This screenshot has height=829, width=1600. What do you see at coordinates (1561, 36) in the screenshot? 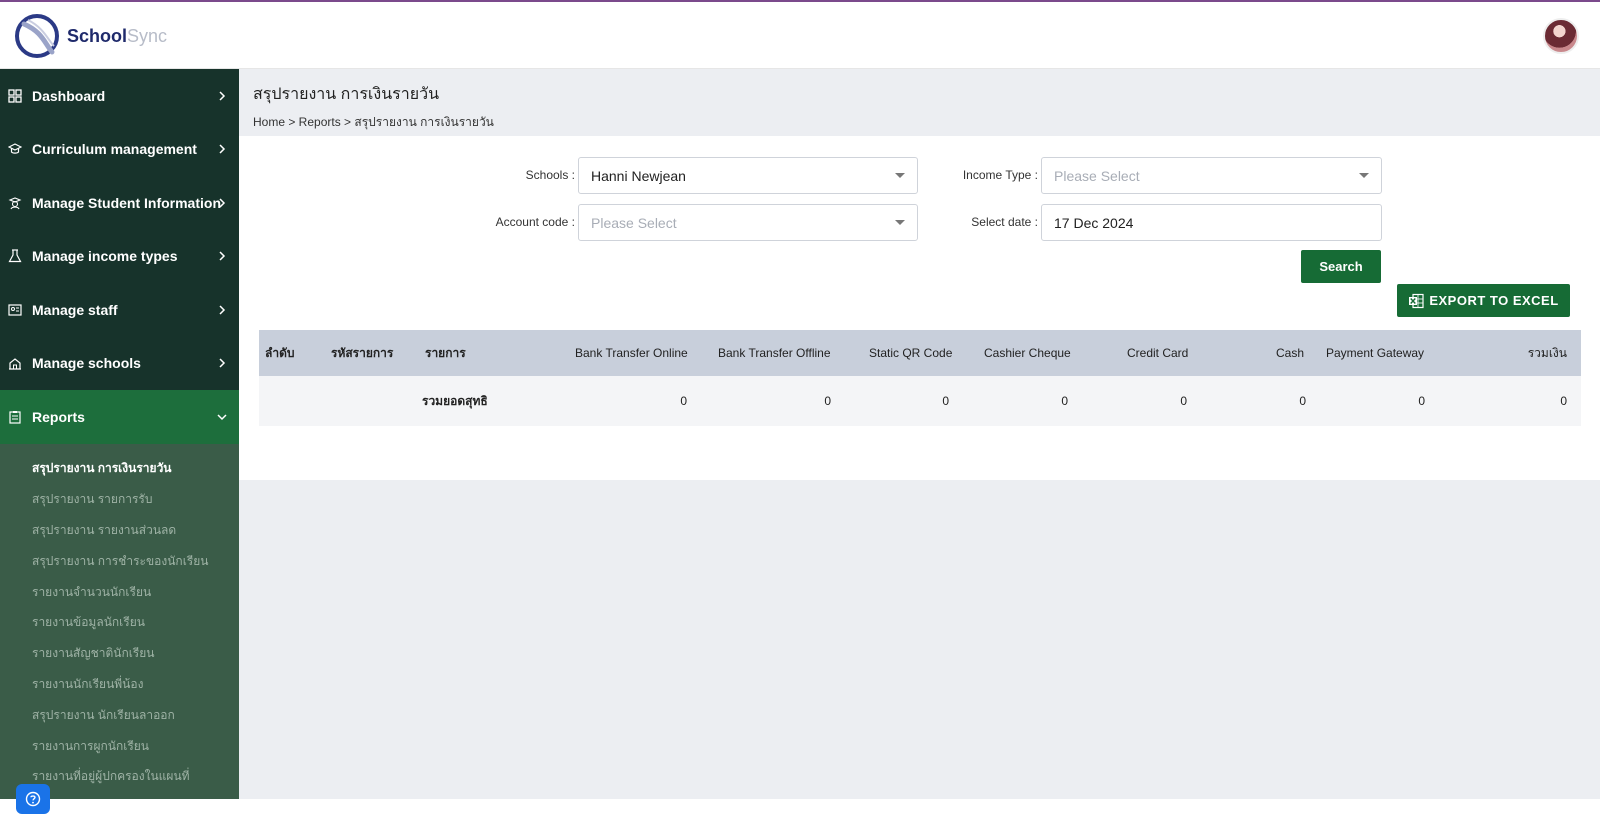
I see `user-avatar` at bounding box center [1561, 36].